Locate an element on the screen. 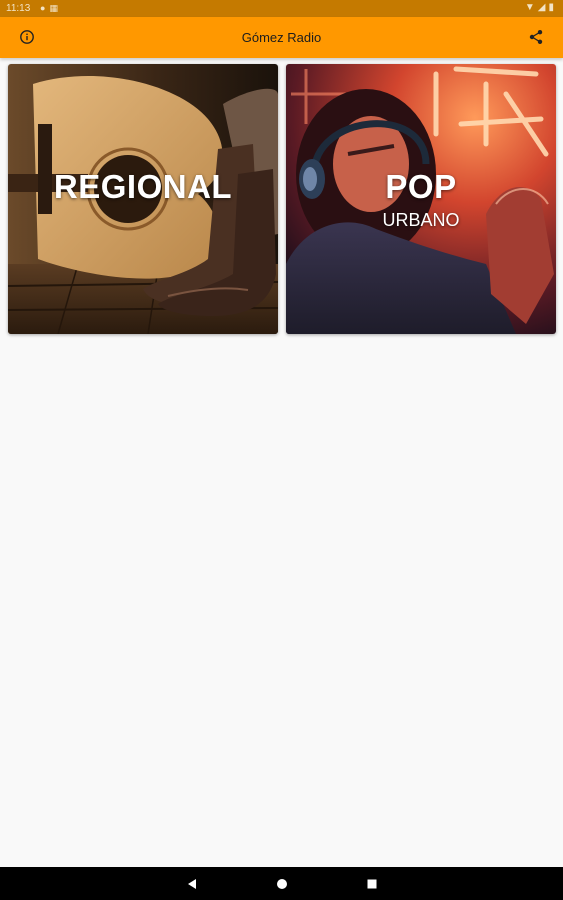 The width and height of the screenshot is (563, 900). app-title: Gómez Radio is located at coordinates (281, 37).